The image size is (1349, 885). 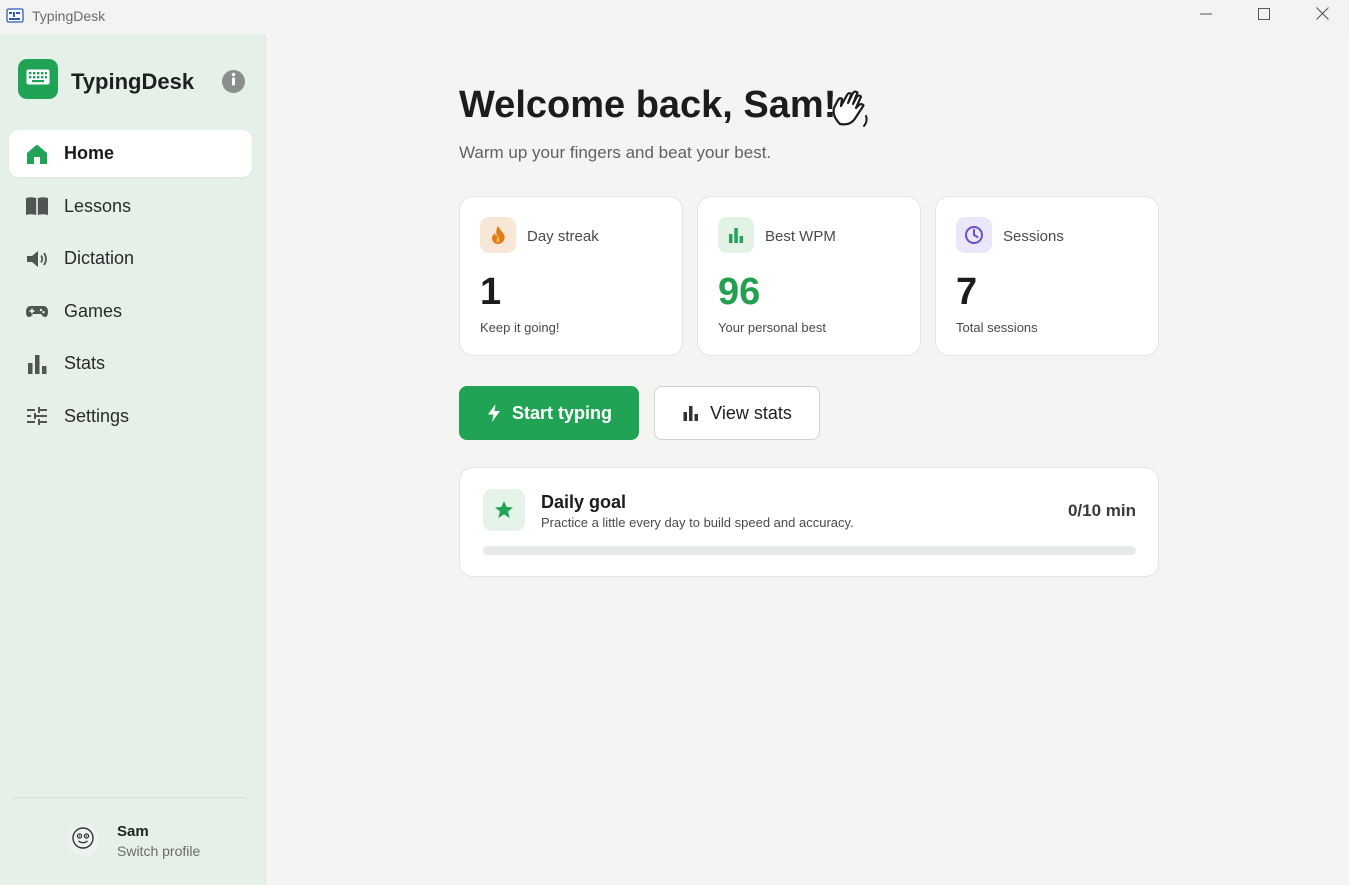 What do you see at coordinates (967, 292) in the screenshot?
I see `stat-value: 7` at bounding box center [967, 292].